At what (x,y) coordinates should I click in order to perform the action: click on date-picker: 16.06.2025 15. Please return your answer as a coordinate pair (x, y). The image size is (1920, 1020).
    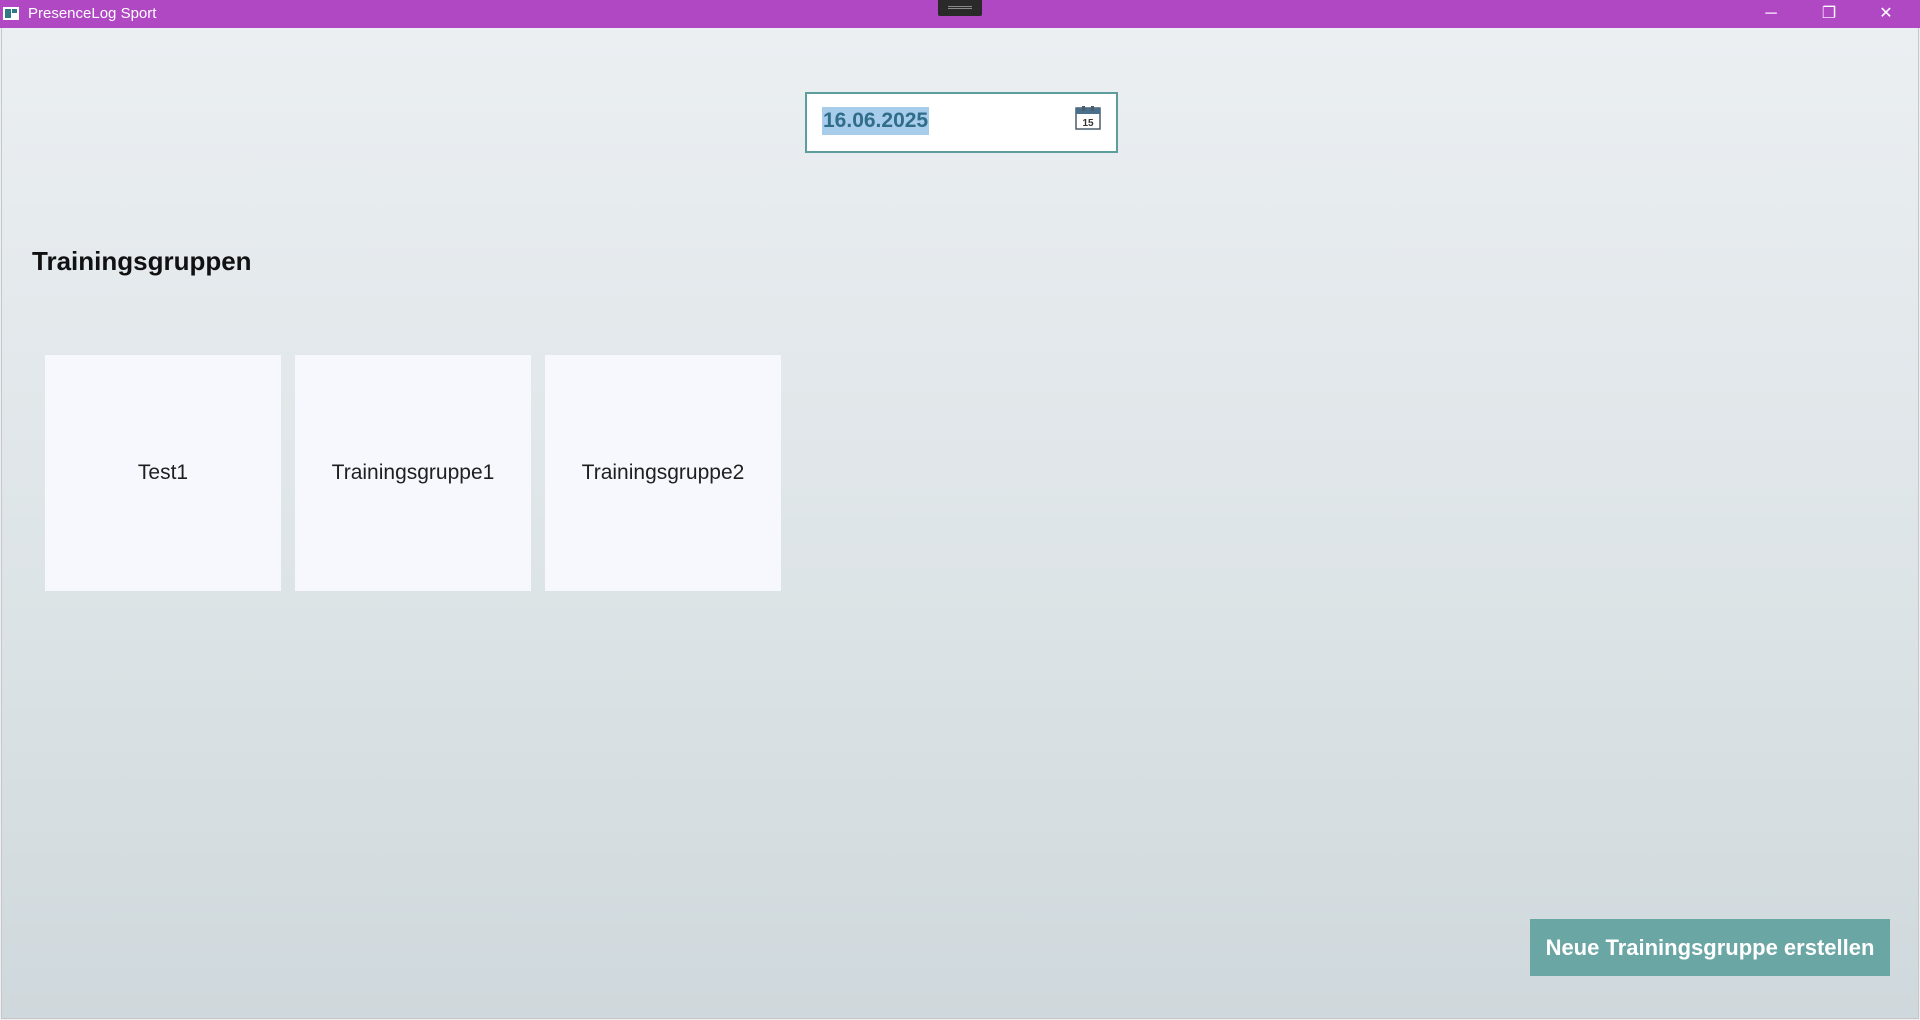
    Looking at the image, I should click on (961, 122).